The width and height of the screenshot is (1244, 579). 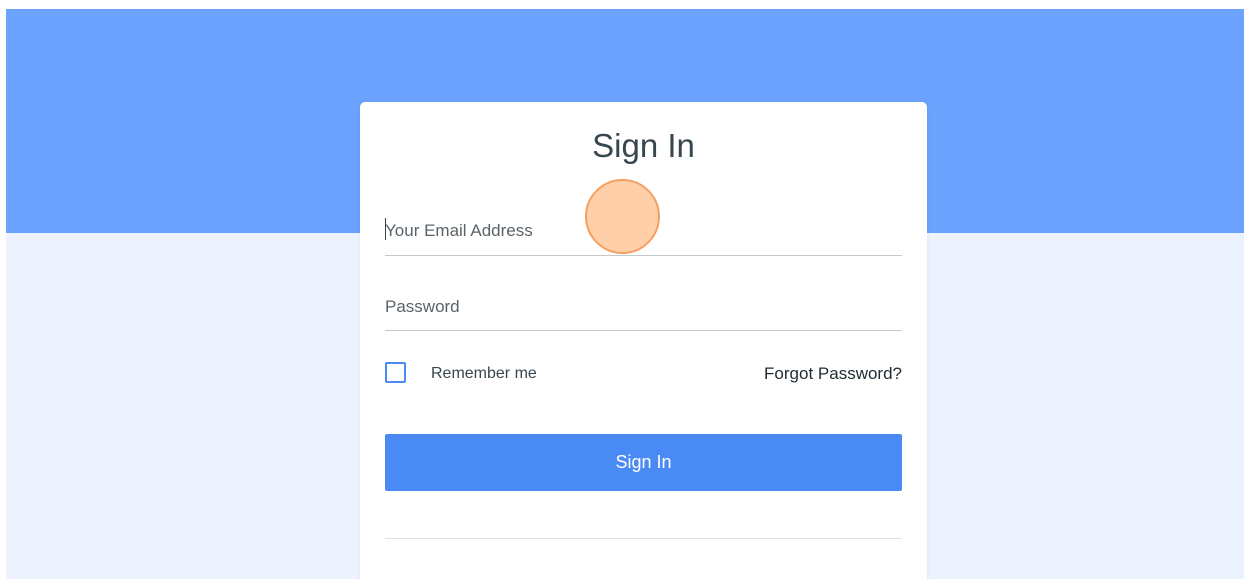 What do you see at coordinates (643, 145) in the screenshot?
I see `page-title: Sign In` at bounding box center [643, 145].